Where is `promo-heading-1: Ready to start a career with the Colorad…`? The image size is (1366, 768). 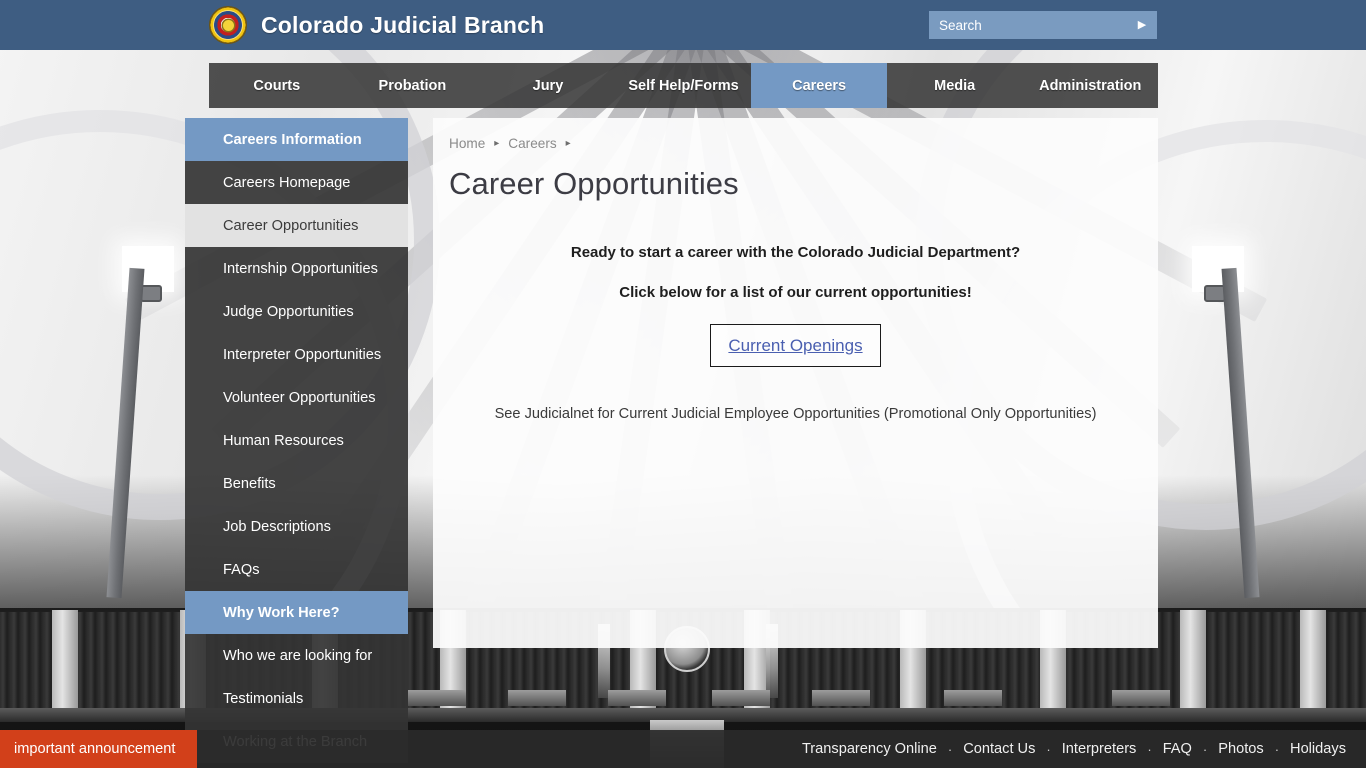 promo-heading-1: Ready to start a career with the Colorad… is located at coordinates (795, 252).